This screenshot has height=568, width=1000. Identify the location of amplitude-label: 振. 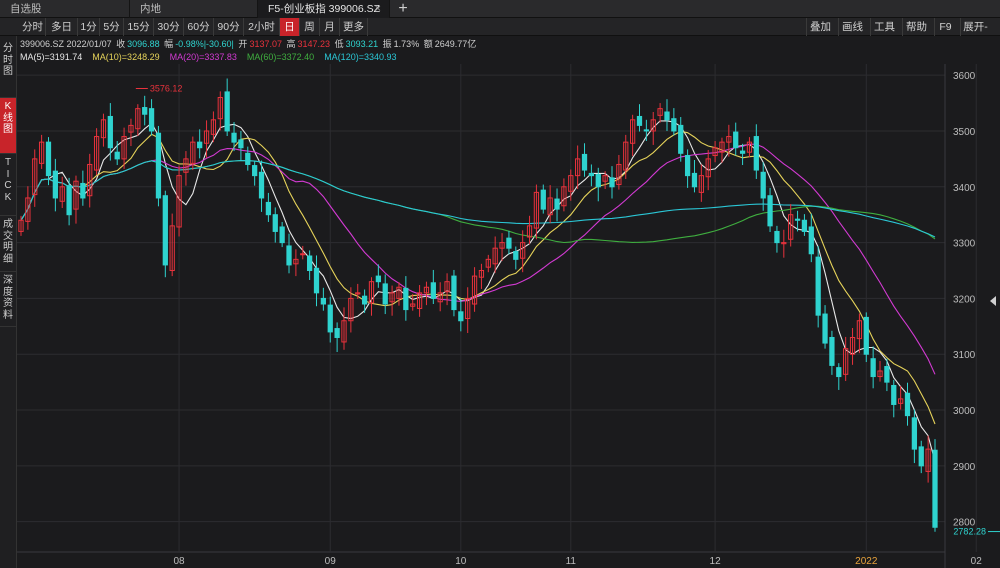
(387, 44).